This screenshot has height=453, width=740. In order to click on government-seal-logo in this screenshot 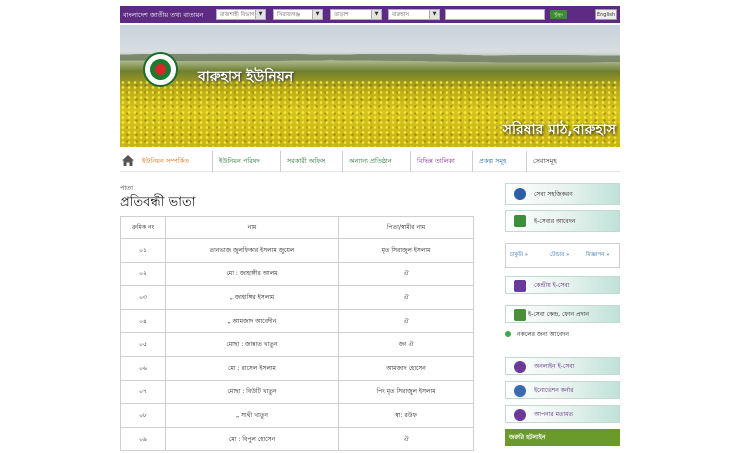, I will do `click(160, 69)`.